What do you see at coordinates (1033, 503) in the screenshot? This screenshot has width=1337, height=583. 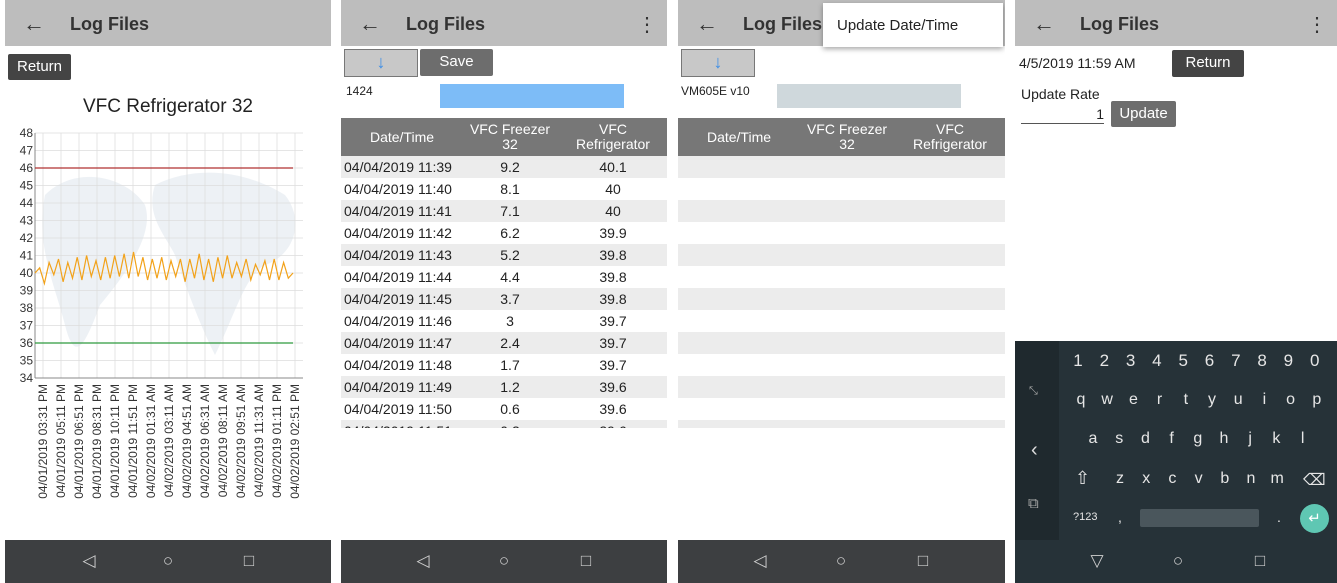 I see `keyboard-float-icon: ⧉` at bounding box center [1033, 503].